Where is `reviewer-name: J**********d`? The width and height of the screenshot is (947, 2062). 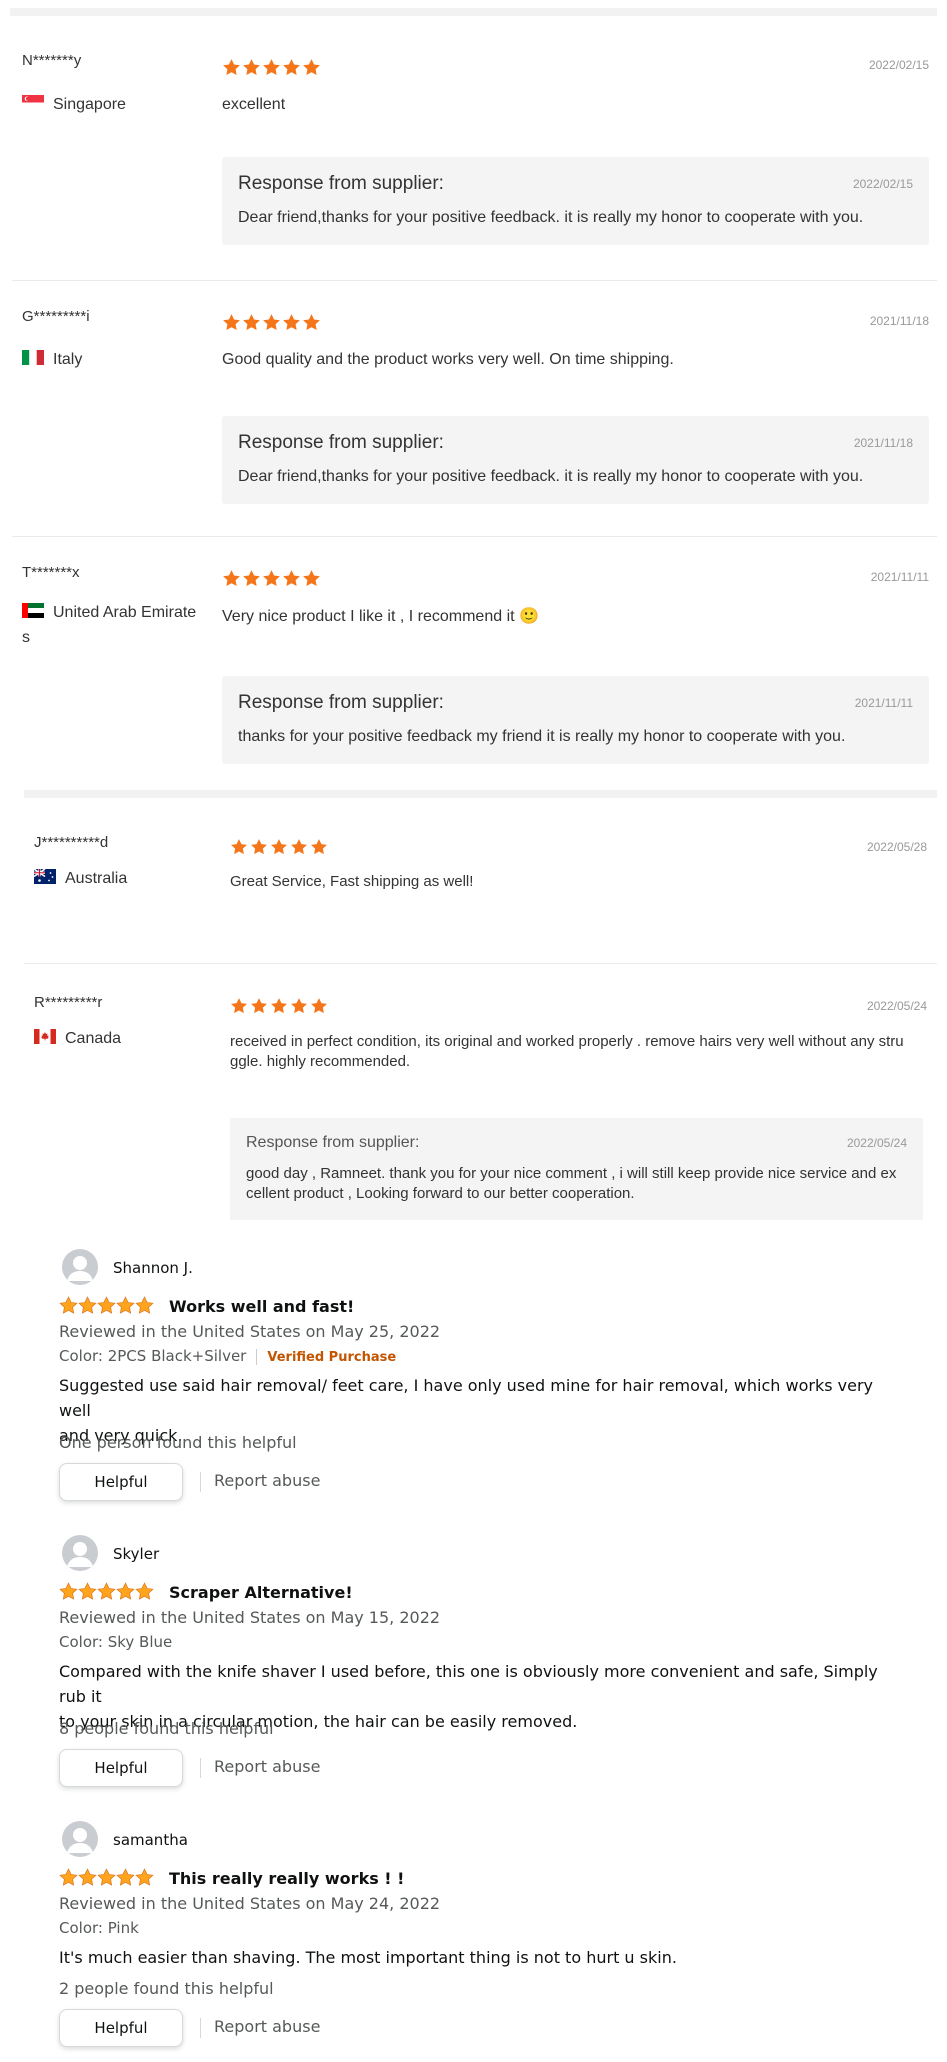
reviewer-name: J**********d is located at coordinates (71, 842).